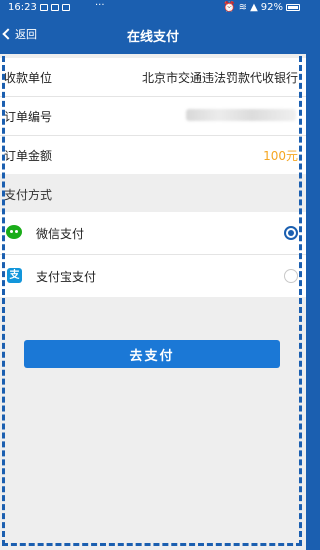 The width and height of the screenshot is (320, 550). What do you see at coordinates (153, 155) in the screenshot?
I see `amount-row: 订单金额 100元` at bounding box center [153, 155].